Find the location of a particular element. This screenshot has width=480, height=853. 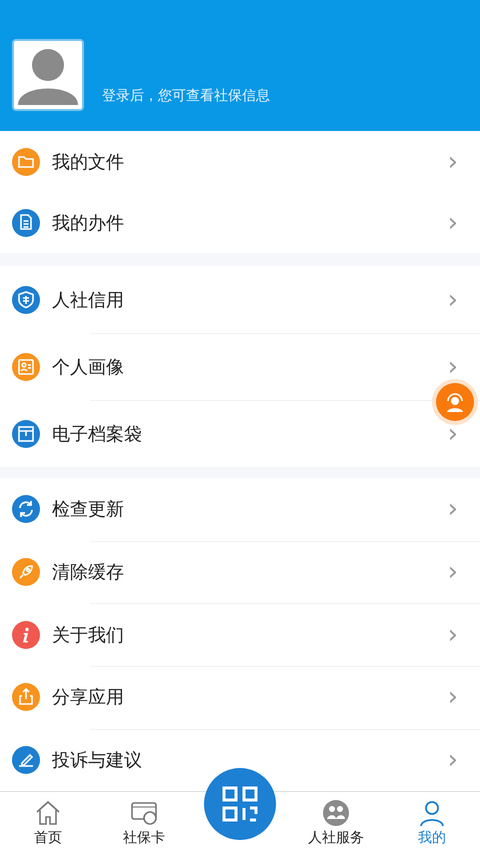

nav-tab: 社保卡 is located at coordinates (144, 822).